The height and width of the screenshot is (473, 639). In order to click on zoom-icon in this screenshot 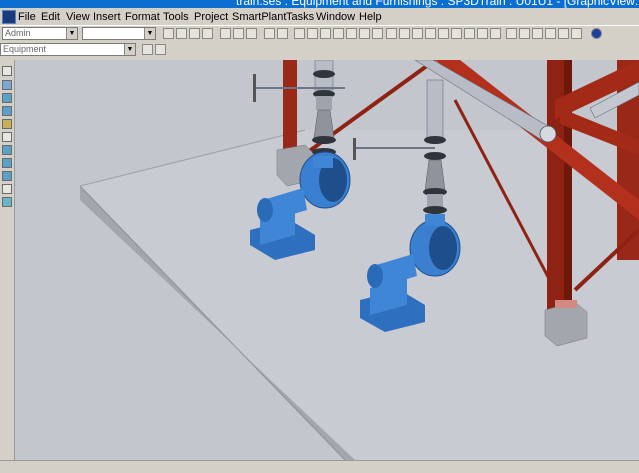, I will do `click(511, 33)`.